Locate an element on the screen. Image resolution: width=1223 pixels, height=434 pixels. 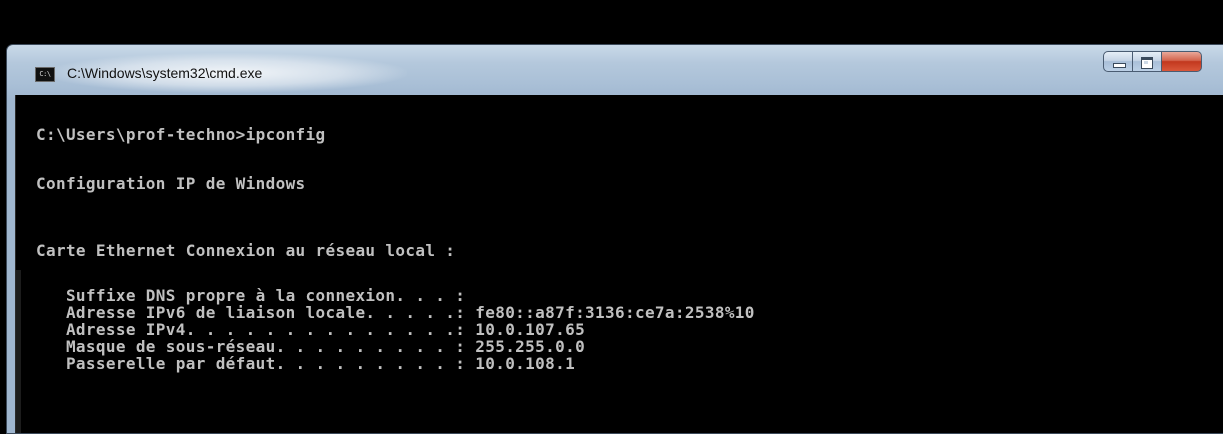
desktop-background is located at coordinates (611, 22).